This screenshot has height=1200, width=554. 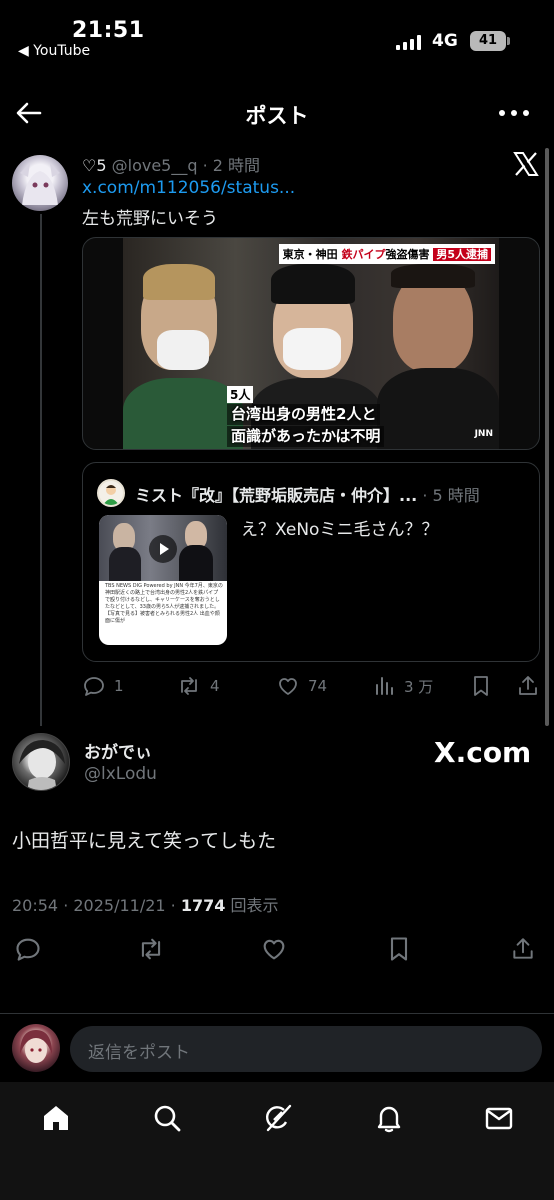 I want to click on quote-avatar, so click(x=111, y=493).